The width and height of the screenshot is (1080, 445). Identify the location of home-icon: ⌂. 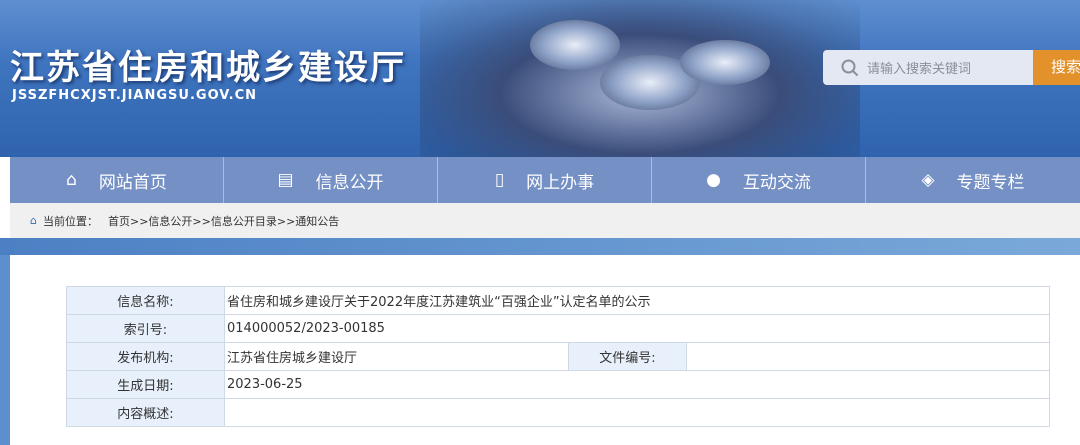
(71, 180).